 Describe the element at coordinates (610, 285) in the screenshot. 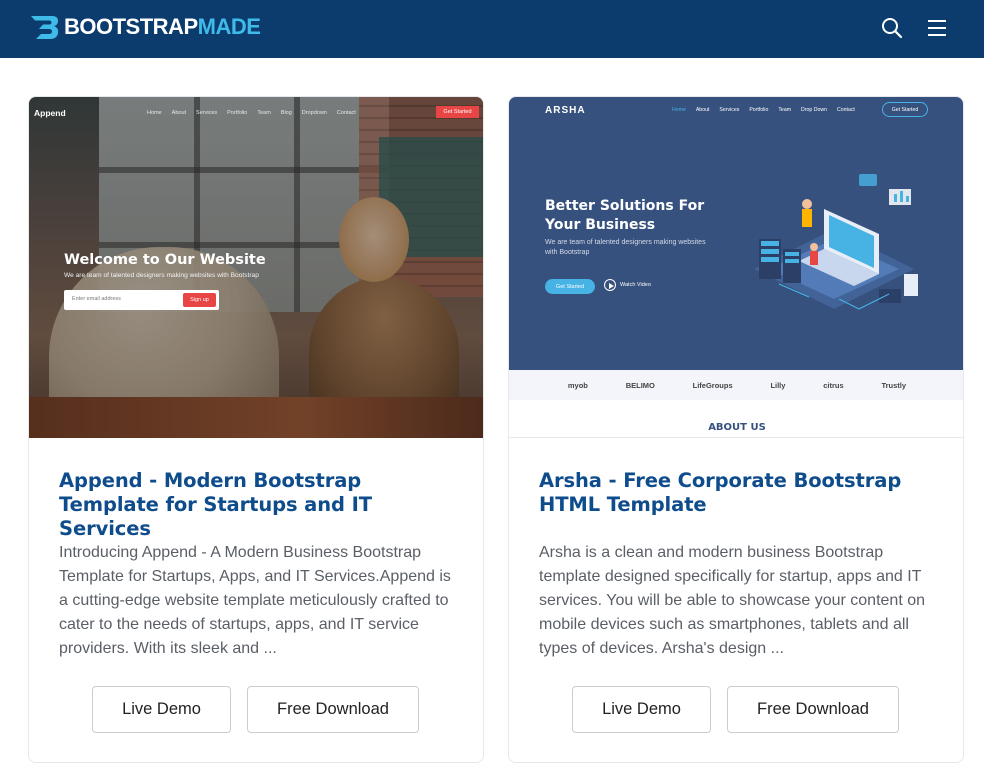

I see `play-icon` at that location.